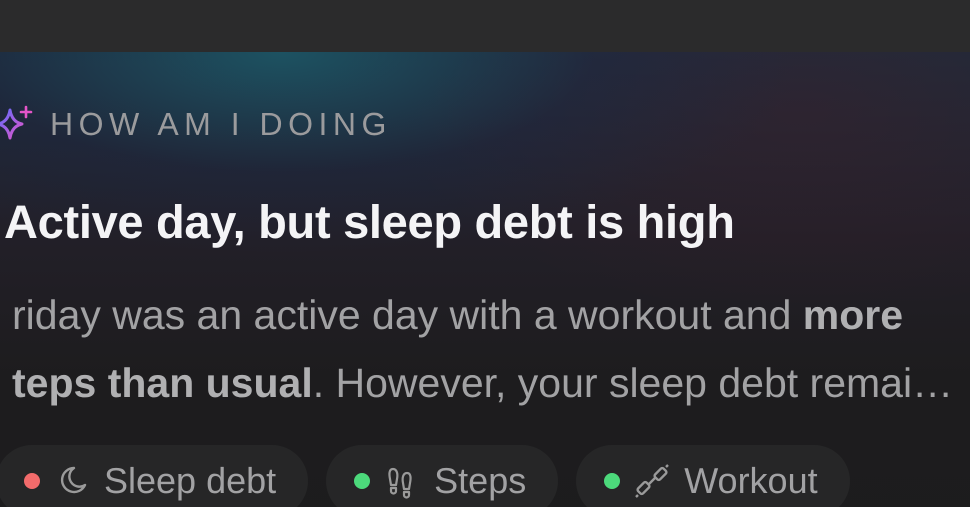 Image resolution: width=970 pixels, height=507 pixels. I want to click on section-label: HOW AM I DOING, so click(221, 124).